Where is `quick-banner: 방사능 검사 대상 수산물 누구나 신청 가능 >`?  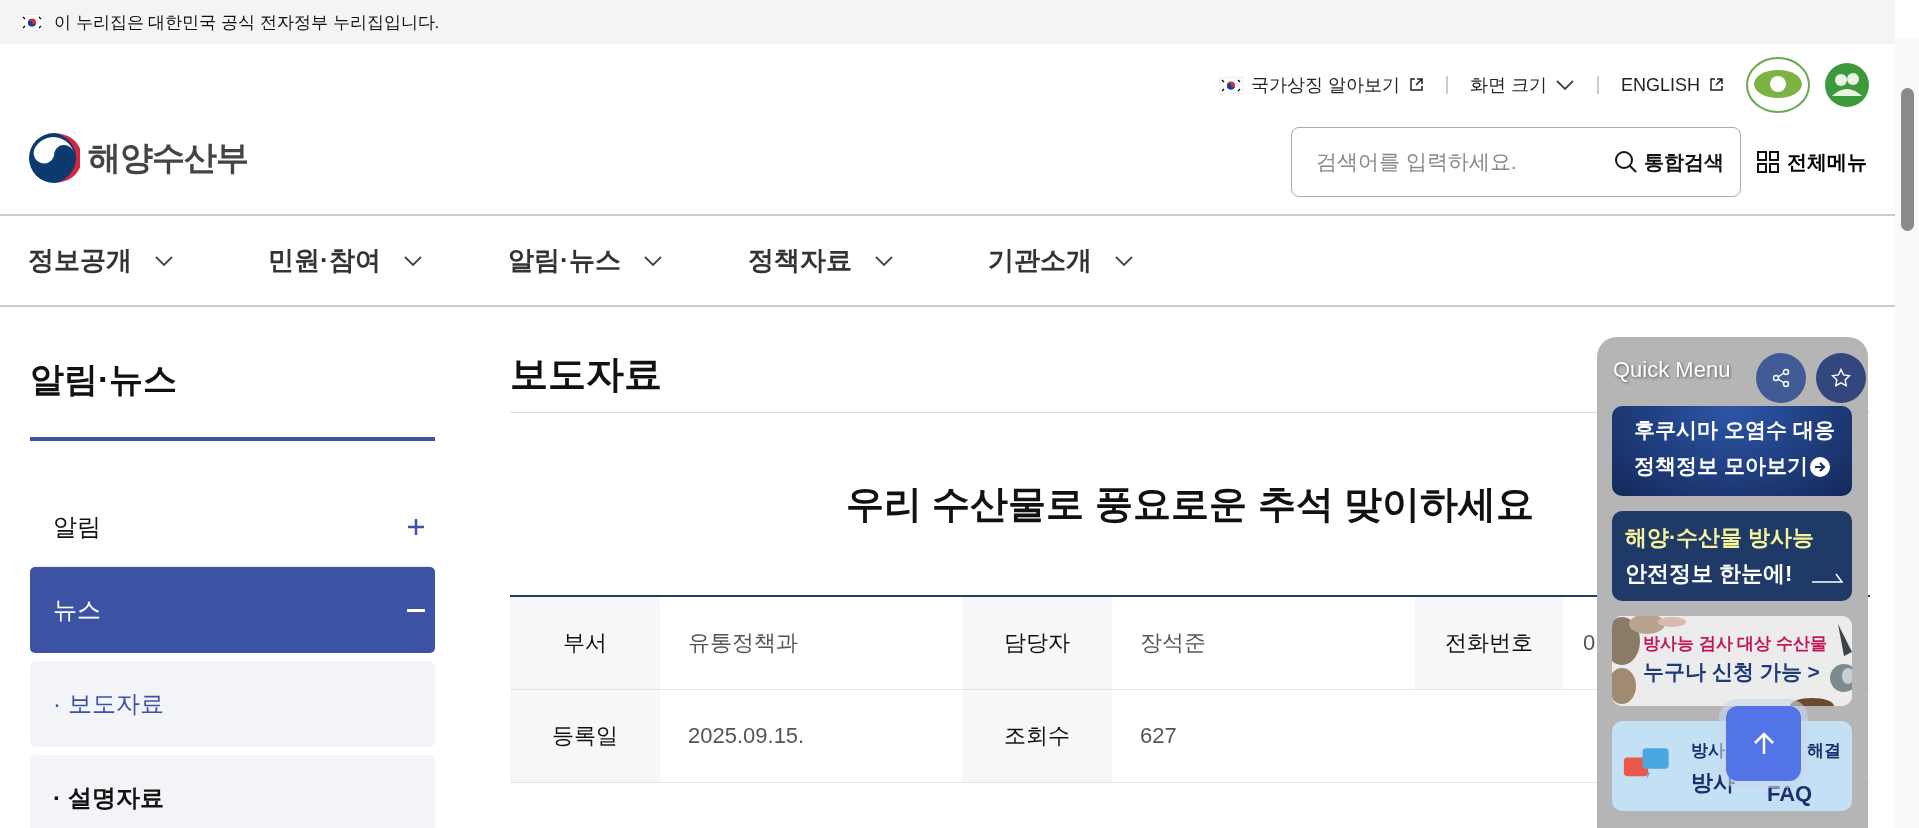
quick-banner: 방사능 검사 대상 수산물 누구나 신청 가능 > is located at coordinates (1732, 661).